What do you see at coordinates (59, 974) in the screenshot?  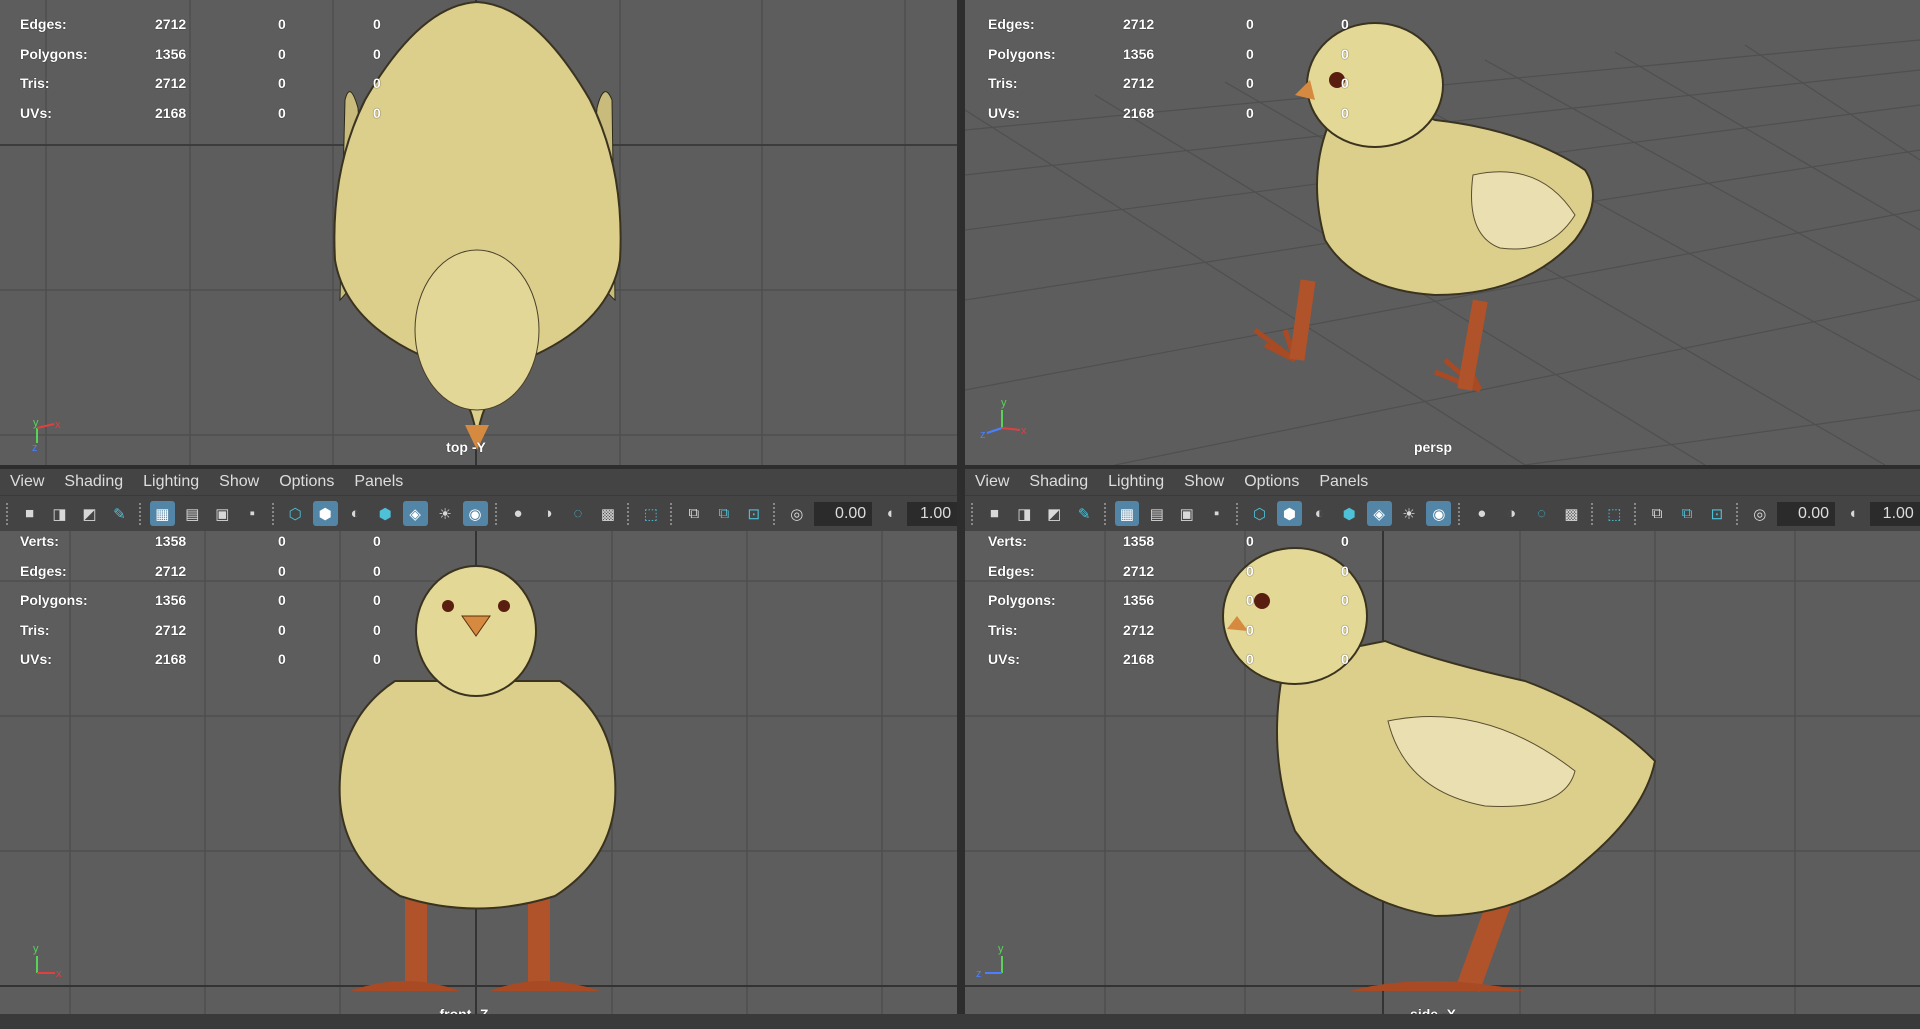 I see `svg-text: x` at bounding box center [59, 974].